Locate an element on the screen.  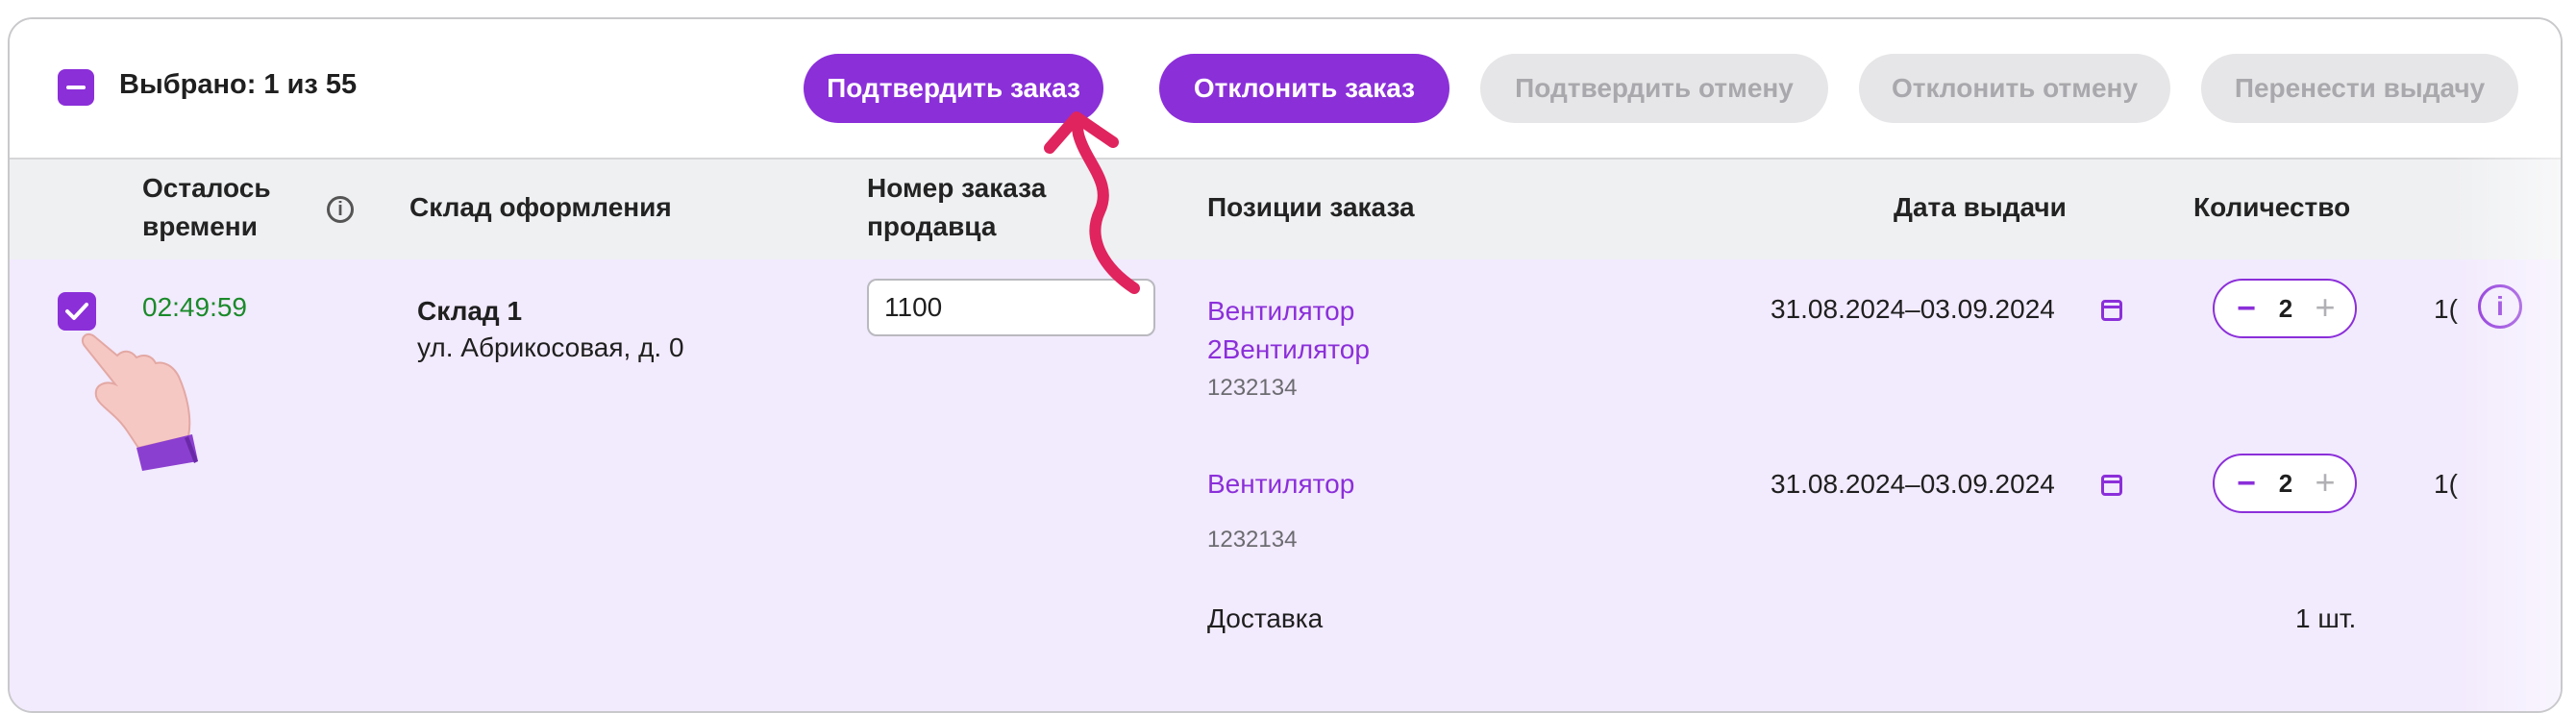
confirm-cancel-button: Подтвердить отмену is located at coordinates (1654, 88).